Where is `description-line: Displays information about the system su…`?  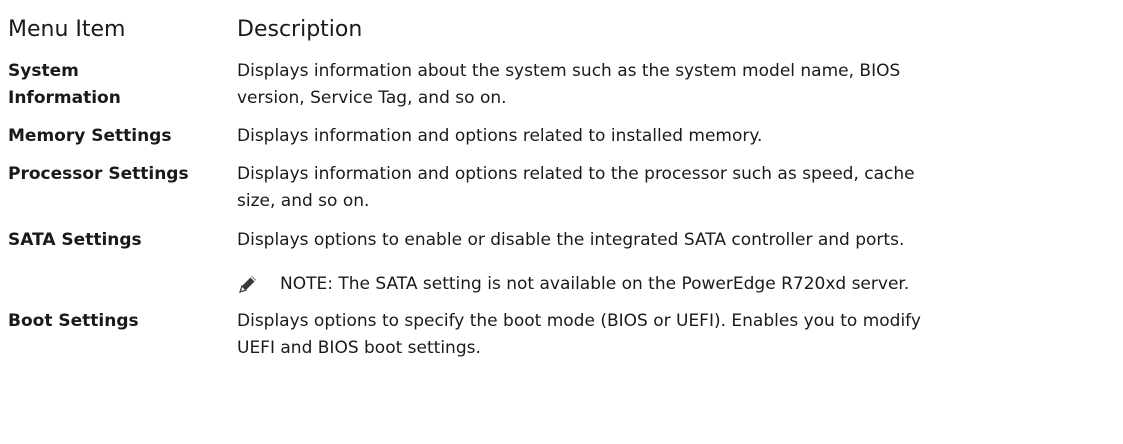
description-line: Displays information about the system su… is located at coordinates (569, 71).